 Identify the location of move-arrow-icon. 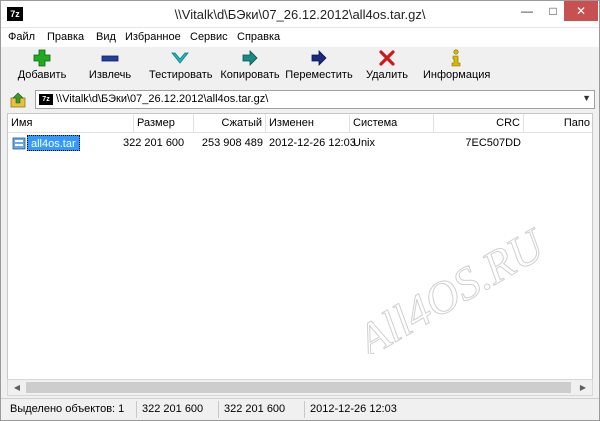
(319, 58).